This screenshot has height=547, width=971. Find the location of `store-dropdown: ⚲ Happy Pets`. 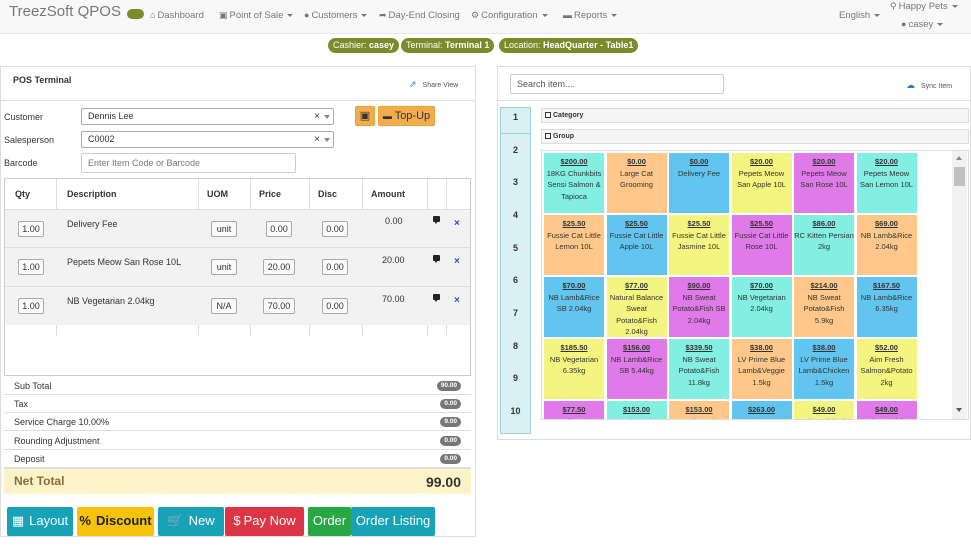

store-dropdown: ⚲ Happy Pets is located at coordinates (924, 6).